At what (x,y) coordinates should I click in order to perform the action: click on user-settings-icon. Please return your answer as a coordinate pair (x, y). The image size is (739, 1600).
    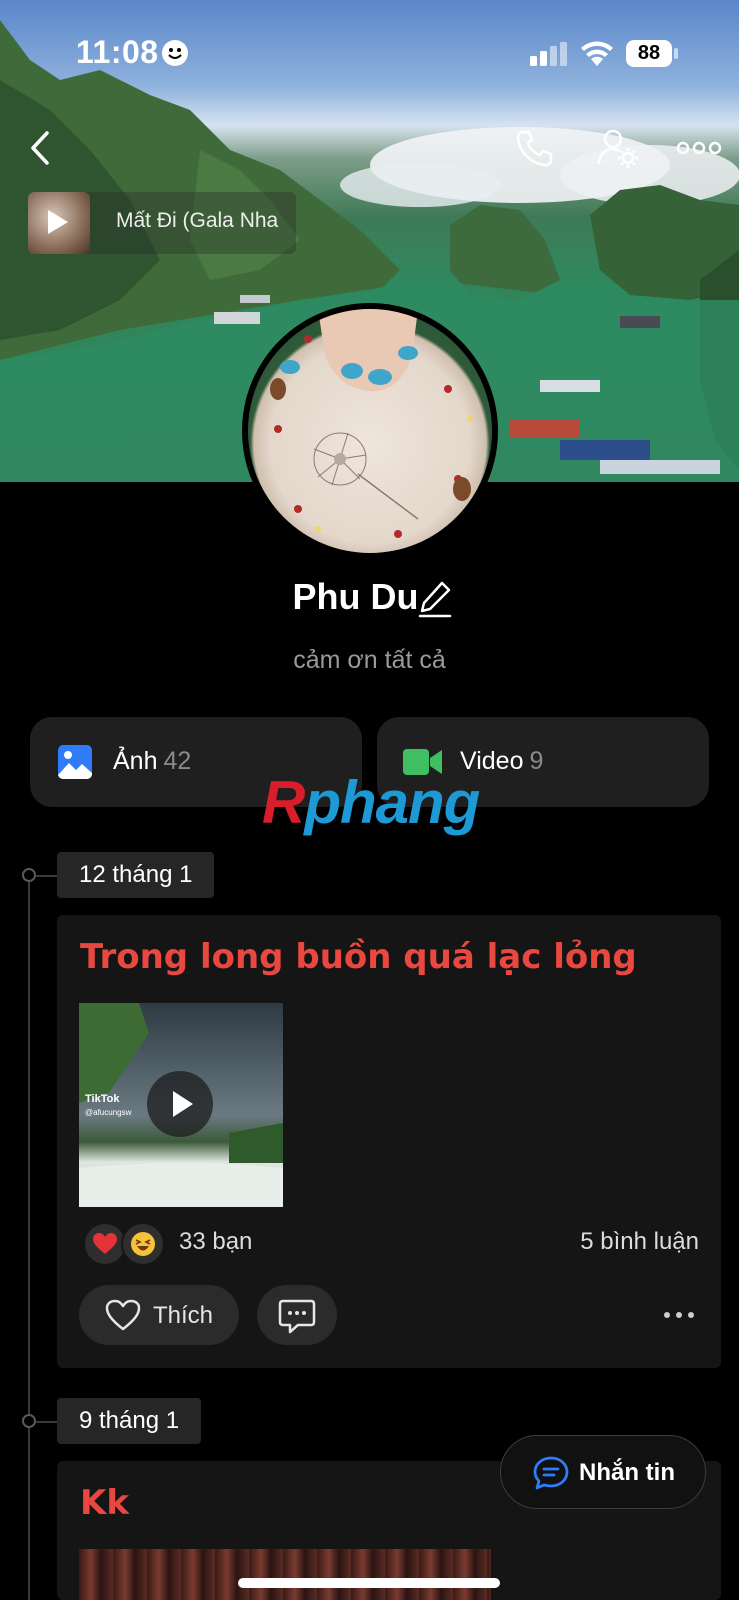
    Looking at the image, I should click on (617, 148).